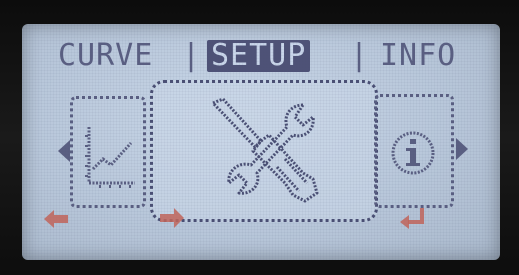 The height and width of the screenshot is (275, 519). I want to click on carousel-left-arrow-icon, so click(64, 151).